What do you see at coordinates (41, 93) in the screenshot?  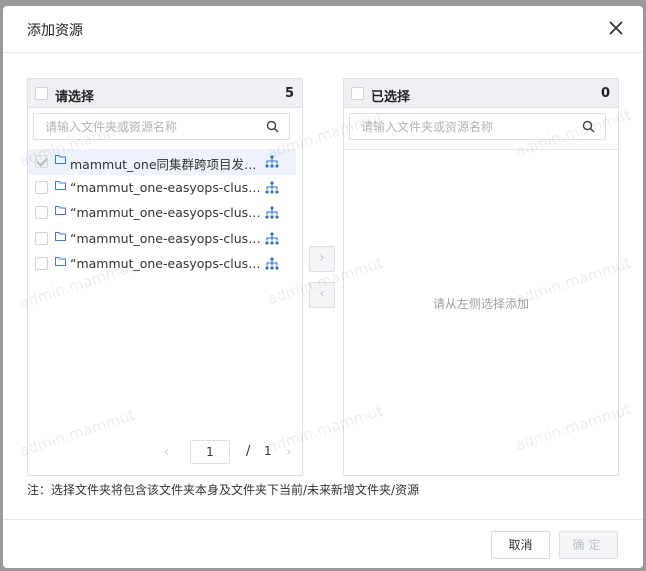 I see `select-all-checkbox` at bounding box center [41, 93].